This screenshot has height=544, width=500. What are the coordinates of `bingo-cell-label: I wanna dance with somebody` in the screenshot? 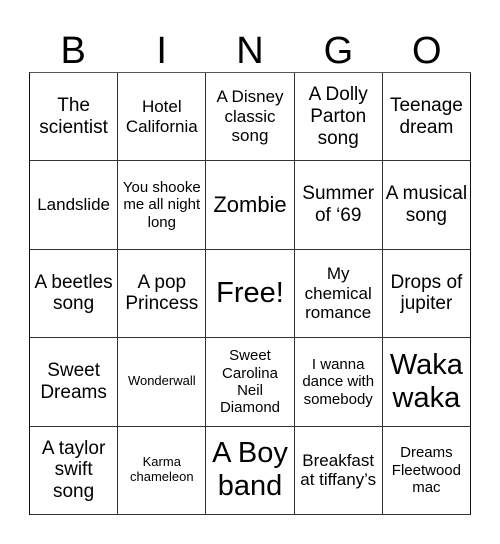 It's located at (338, 382).